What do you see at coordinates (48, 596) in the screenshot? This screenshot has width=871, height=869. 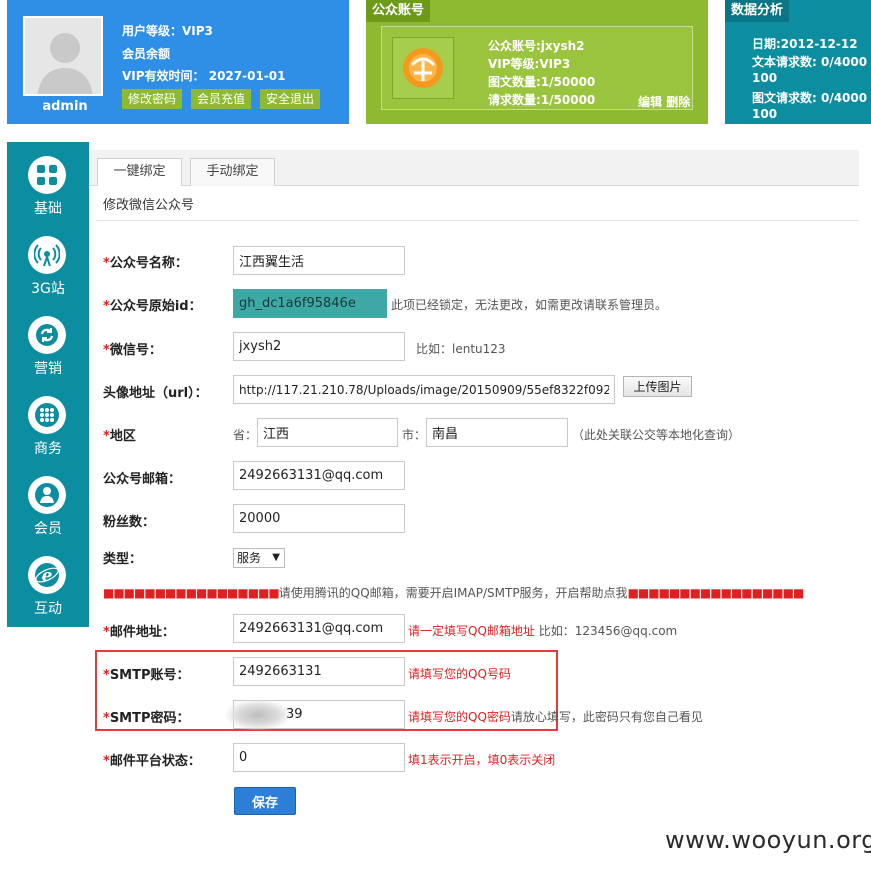 I see `sidebar-item-interaction: e 互动` at bounding box center [48, 596].